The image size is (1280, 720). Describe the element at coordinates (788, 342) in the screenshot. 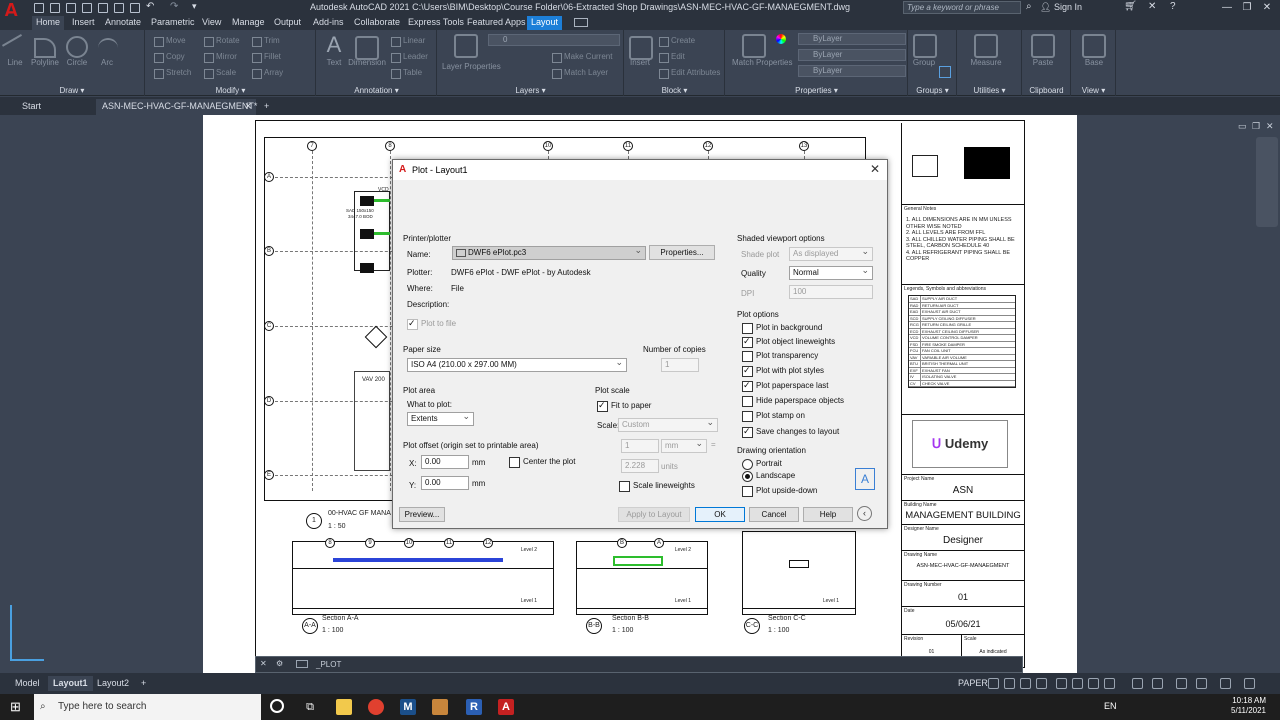

I see `plot-object-lineweights-checkbox: Plot object lineweights` at that location.